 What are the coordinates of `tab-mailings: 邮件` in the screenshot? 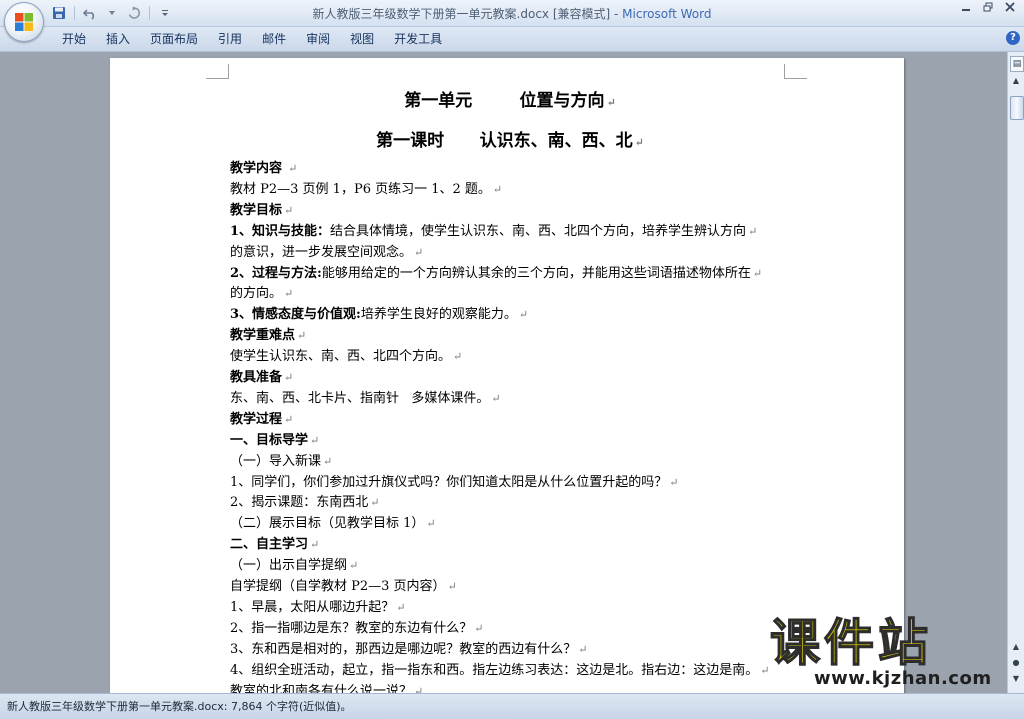 It's located at (274, 39).